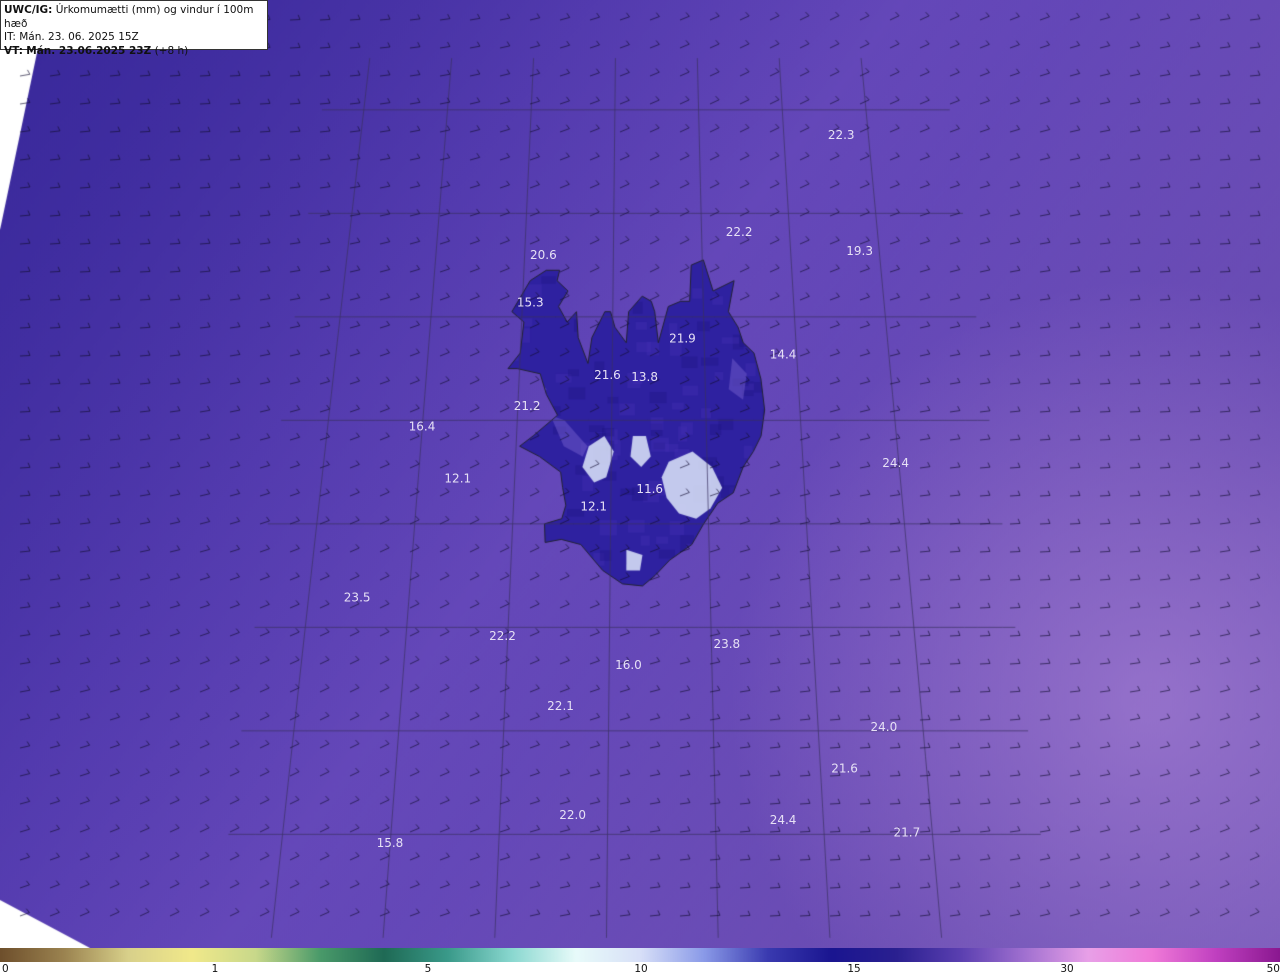 The height and width of the screenshot is (978, 1280). What do you see at coordinates (853, 969) in the screenshot?
I see `colorbar-tick-label: 15` at bounding box center [853, 969].